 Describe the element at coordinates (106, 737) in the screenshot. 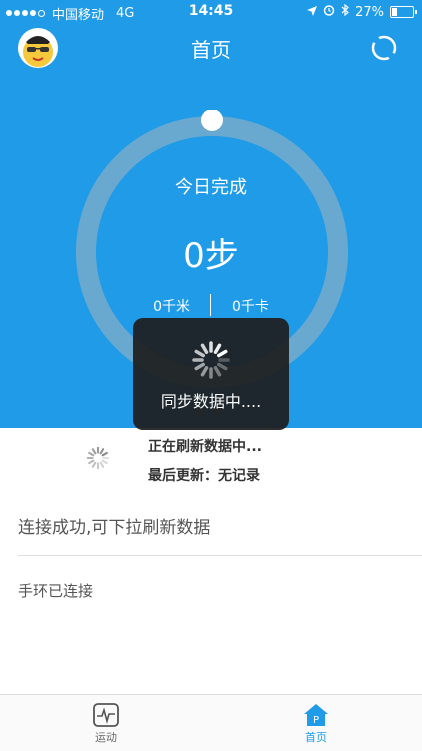

I see `tab-label: 运动` at that location.